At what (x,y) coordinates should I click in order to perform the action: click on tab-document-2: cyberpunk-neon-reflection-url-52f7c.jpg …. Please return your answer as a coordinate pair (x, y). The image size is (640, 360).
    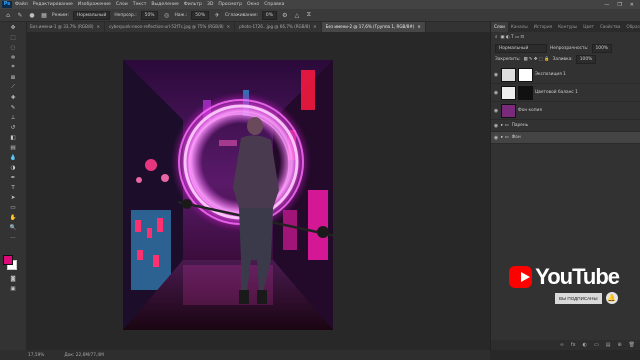
    Looking at the image, I should click on (170, 27).